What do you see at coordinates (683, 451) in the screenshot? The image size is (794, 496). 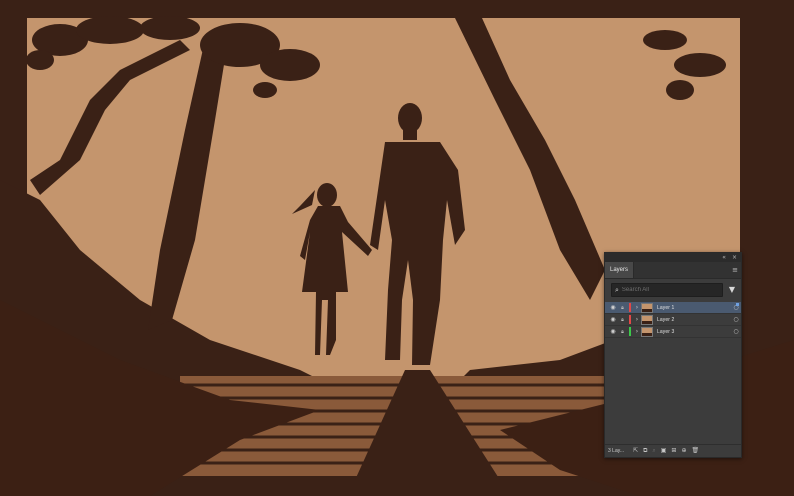 I see `new-layer-icon: ⊕` at bounding box center [683, 451].